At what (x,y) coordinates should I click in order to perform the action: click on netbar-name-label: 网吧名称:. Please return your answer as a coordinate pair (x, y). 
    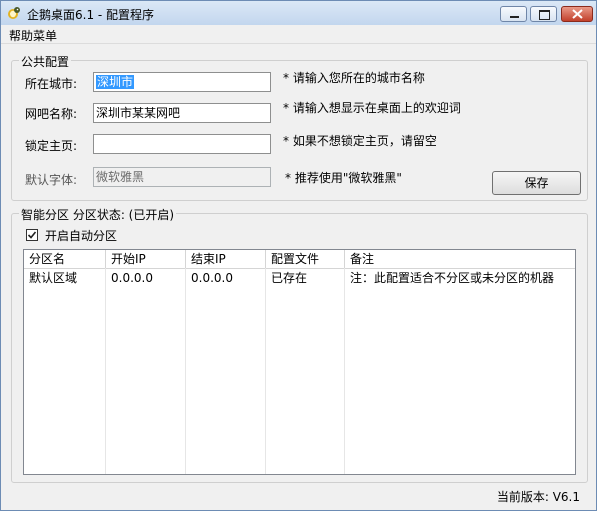
    Looking at the image, I should click on (51, 114).